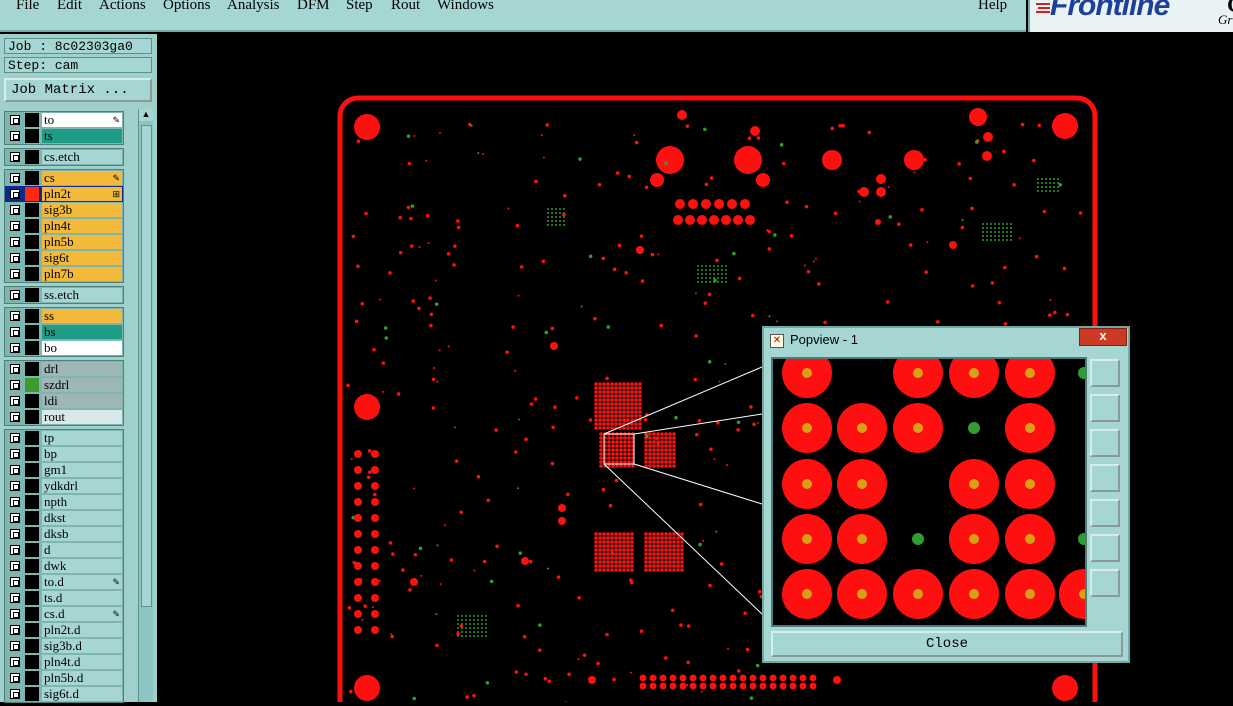  What do you see at coordinates (146, 115) in the screenshot?
I see `scroll-up-arrow-icon: ▲` at bounding box center [146, 115].